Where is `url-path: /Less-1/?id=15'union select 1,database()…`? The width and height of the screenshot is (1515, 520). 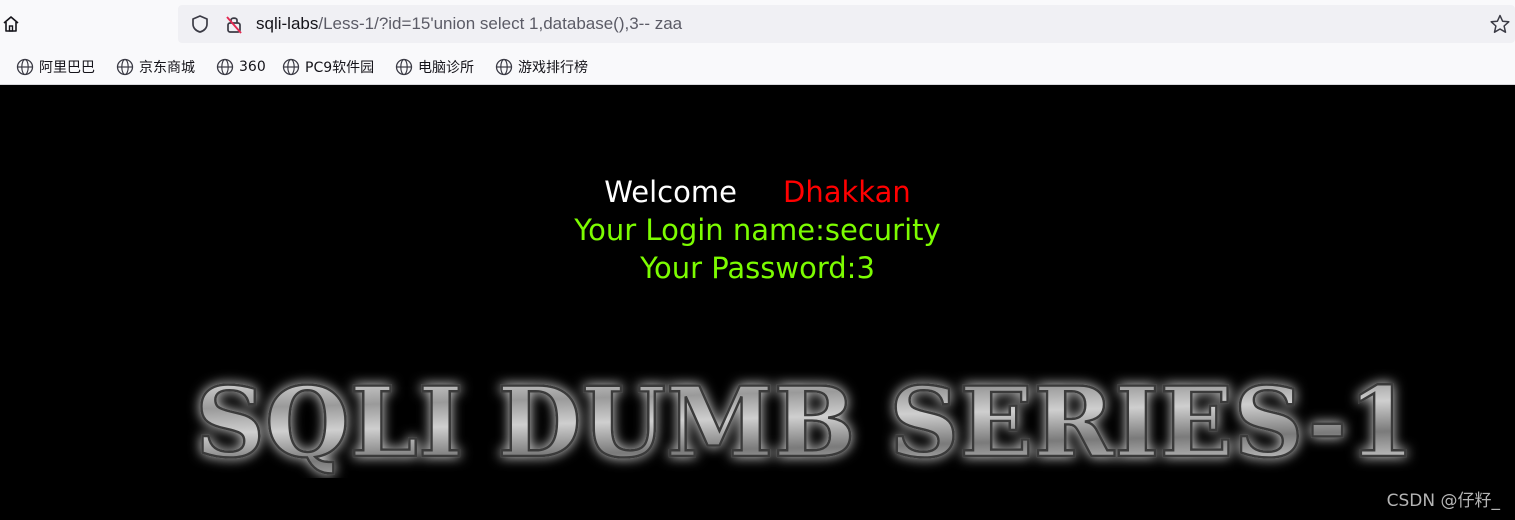
url-path: /Less-1/?id=15'union select 1,database()… is located at coordinates (500, 23).